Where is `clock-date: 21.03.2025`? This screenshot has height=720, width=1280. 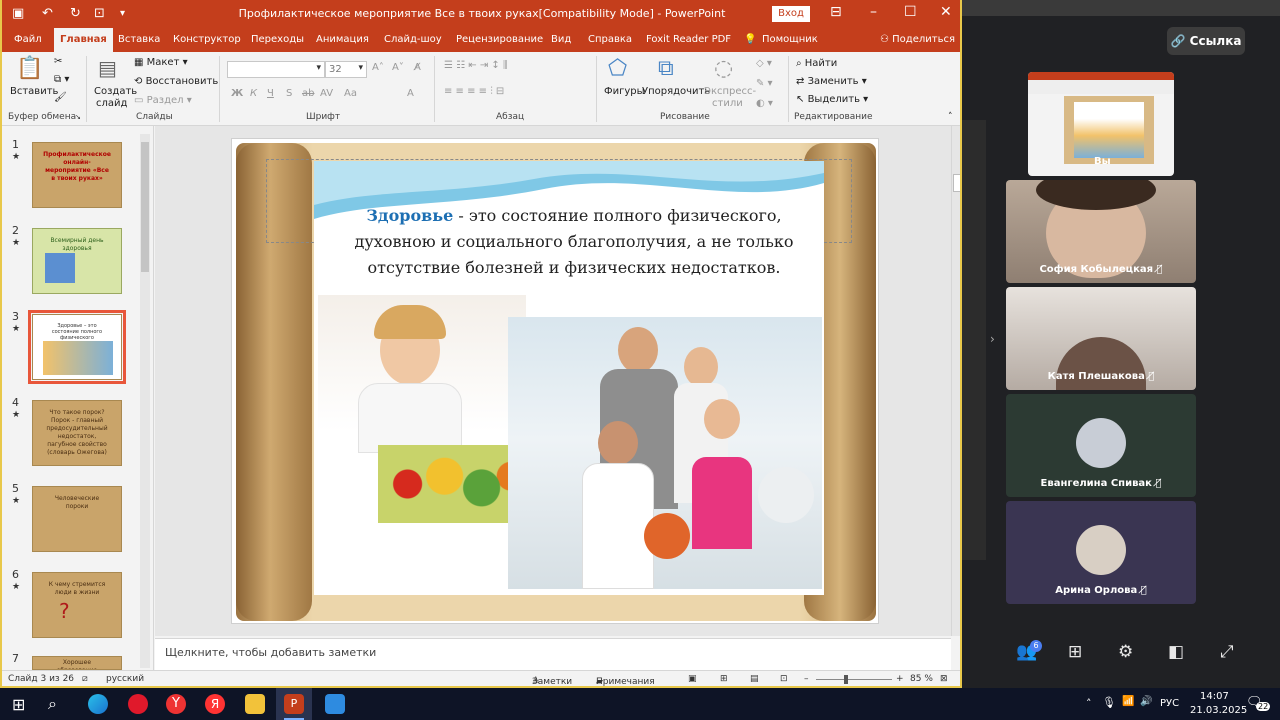 clock-date: 21.03.2025 is located at coordinates (1218, 710).